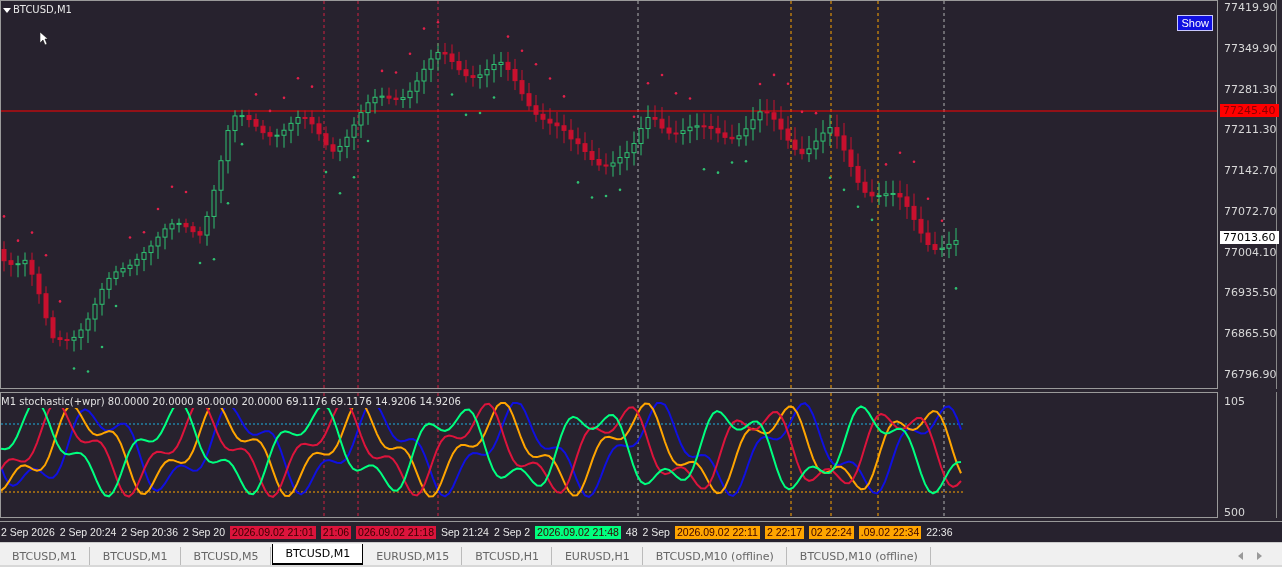 This screenshot has height=575, width=1282. Describe the element at coordinates (149, 532) in the screenshot. I see `time-axis-label: 2 Sep 20:36` at that location.